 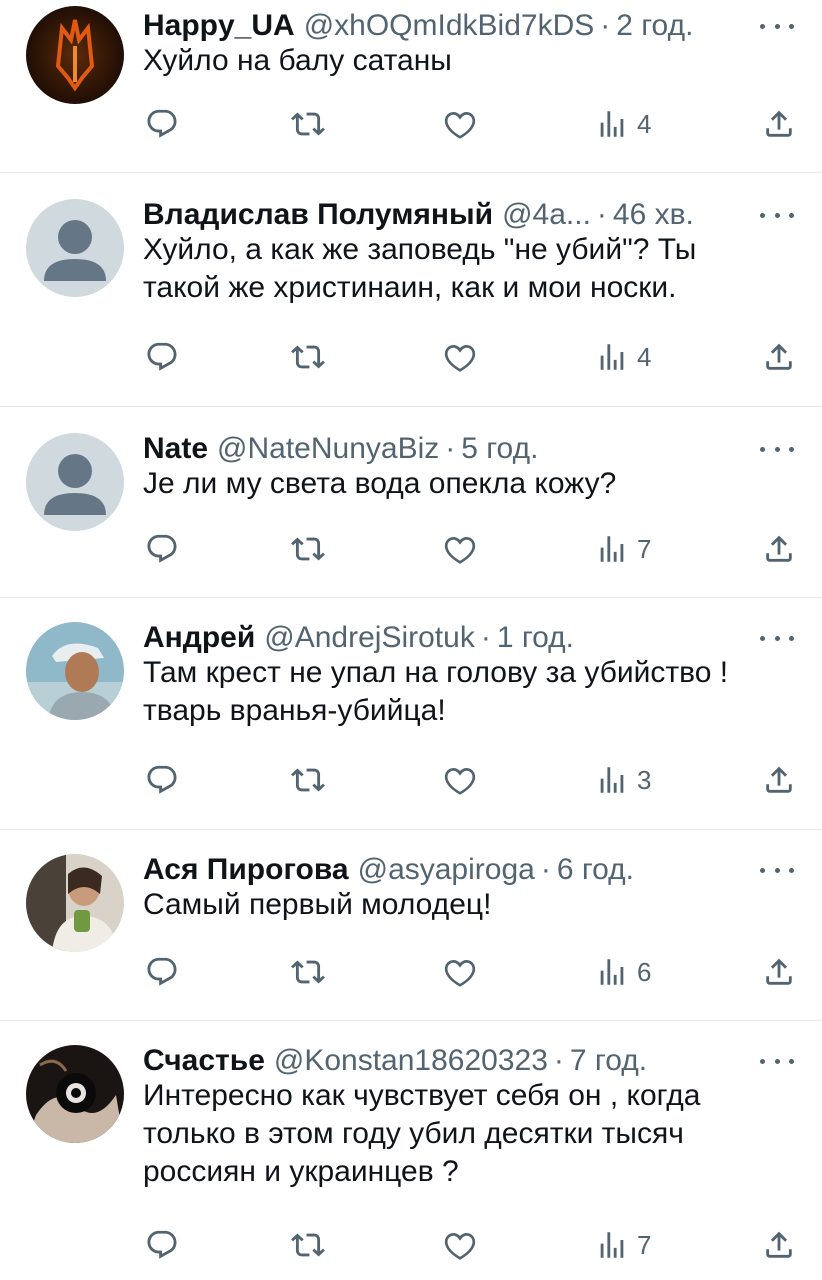 I want to click on views-count: 4, so click(x=644, y=123).